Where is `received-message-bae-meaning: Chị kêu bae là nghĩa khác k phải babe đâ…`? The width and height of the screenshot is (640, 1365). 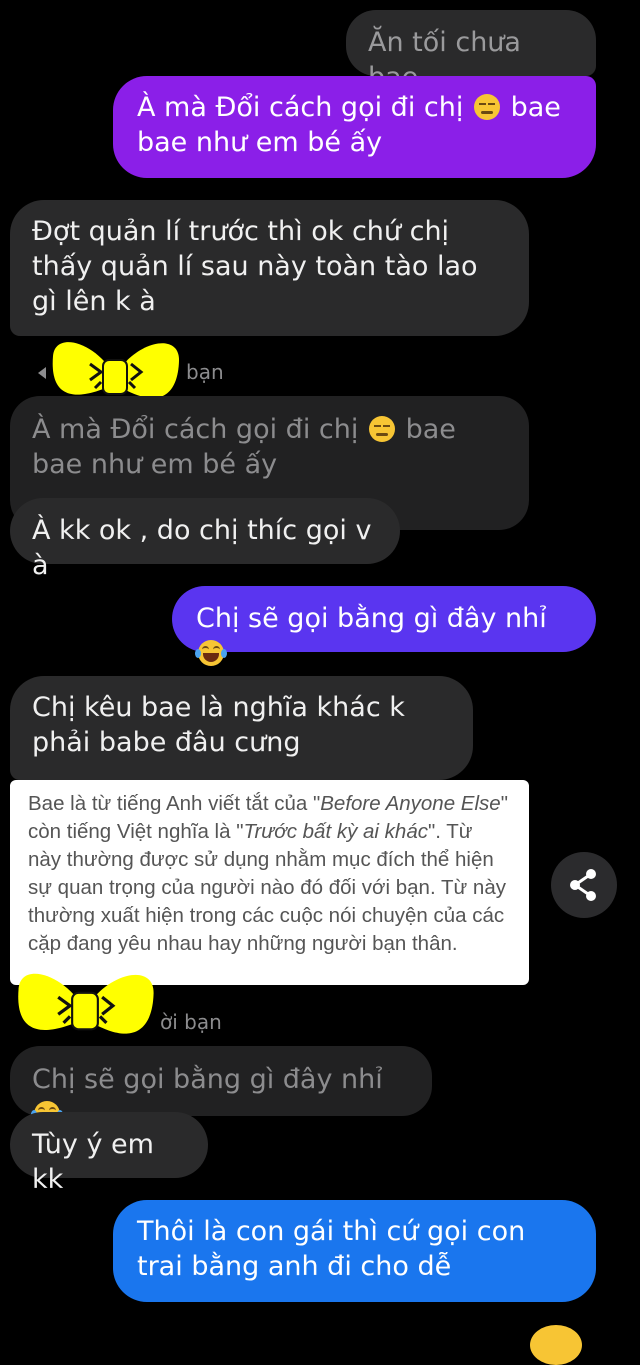
received-message-bae-meaning: Chị kêu bae là nghĩa khác k phải babe đâ… is located at coordinates (241, 728).